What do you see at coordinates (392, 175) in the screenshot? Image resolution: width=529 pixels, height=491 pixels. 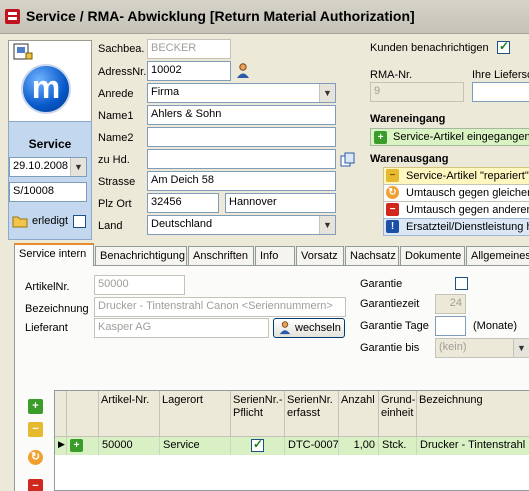 I see `minus-icon: −` at bounding box center [392, 175].